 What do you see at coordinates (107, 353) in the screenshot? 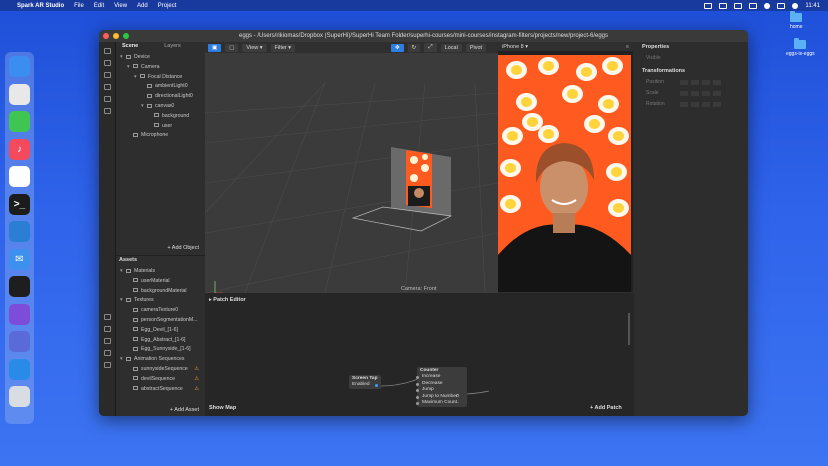
I see `settings-tool-icon` at bounding box center [107, 353].